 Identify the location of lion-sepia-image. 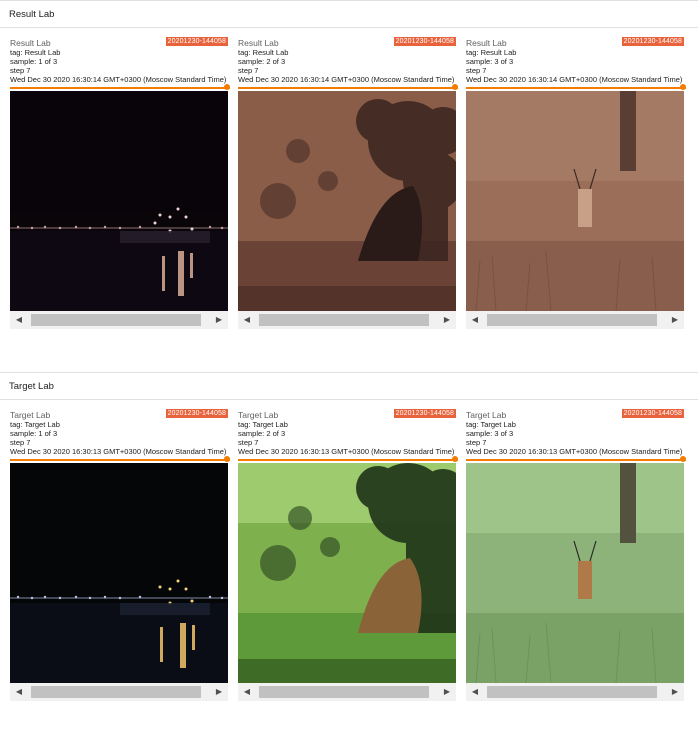
(347, 201).